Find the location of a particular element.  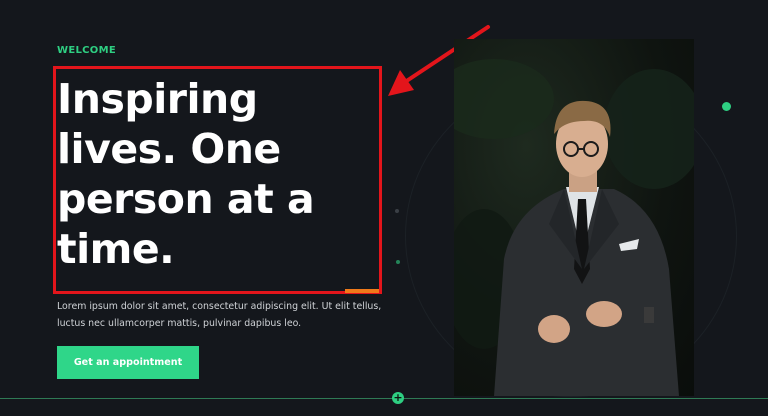

welcome-eyebrow: WELCOME is located at coordinates (86, 50).